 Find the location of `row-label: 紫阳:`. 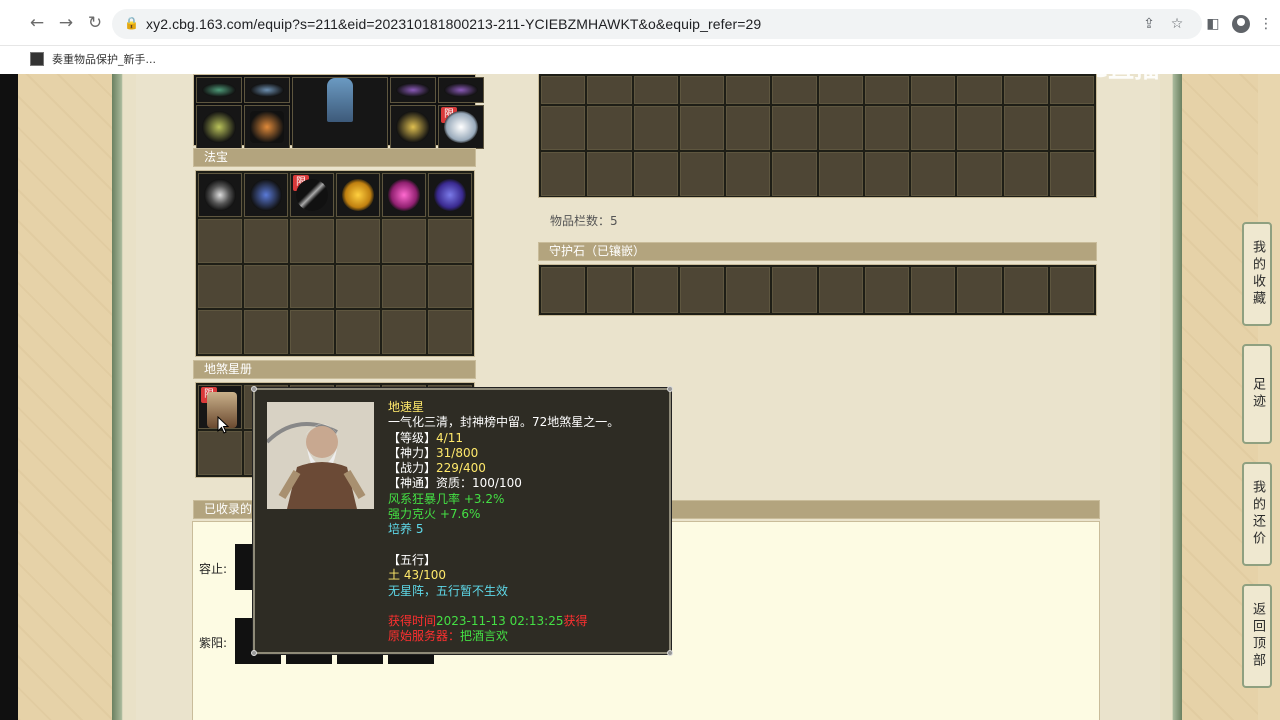

row-label: 紫阳: is located at coordinates (213, 643).